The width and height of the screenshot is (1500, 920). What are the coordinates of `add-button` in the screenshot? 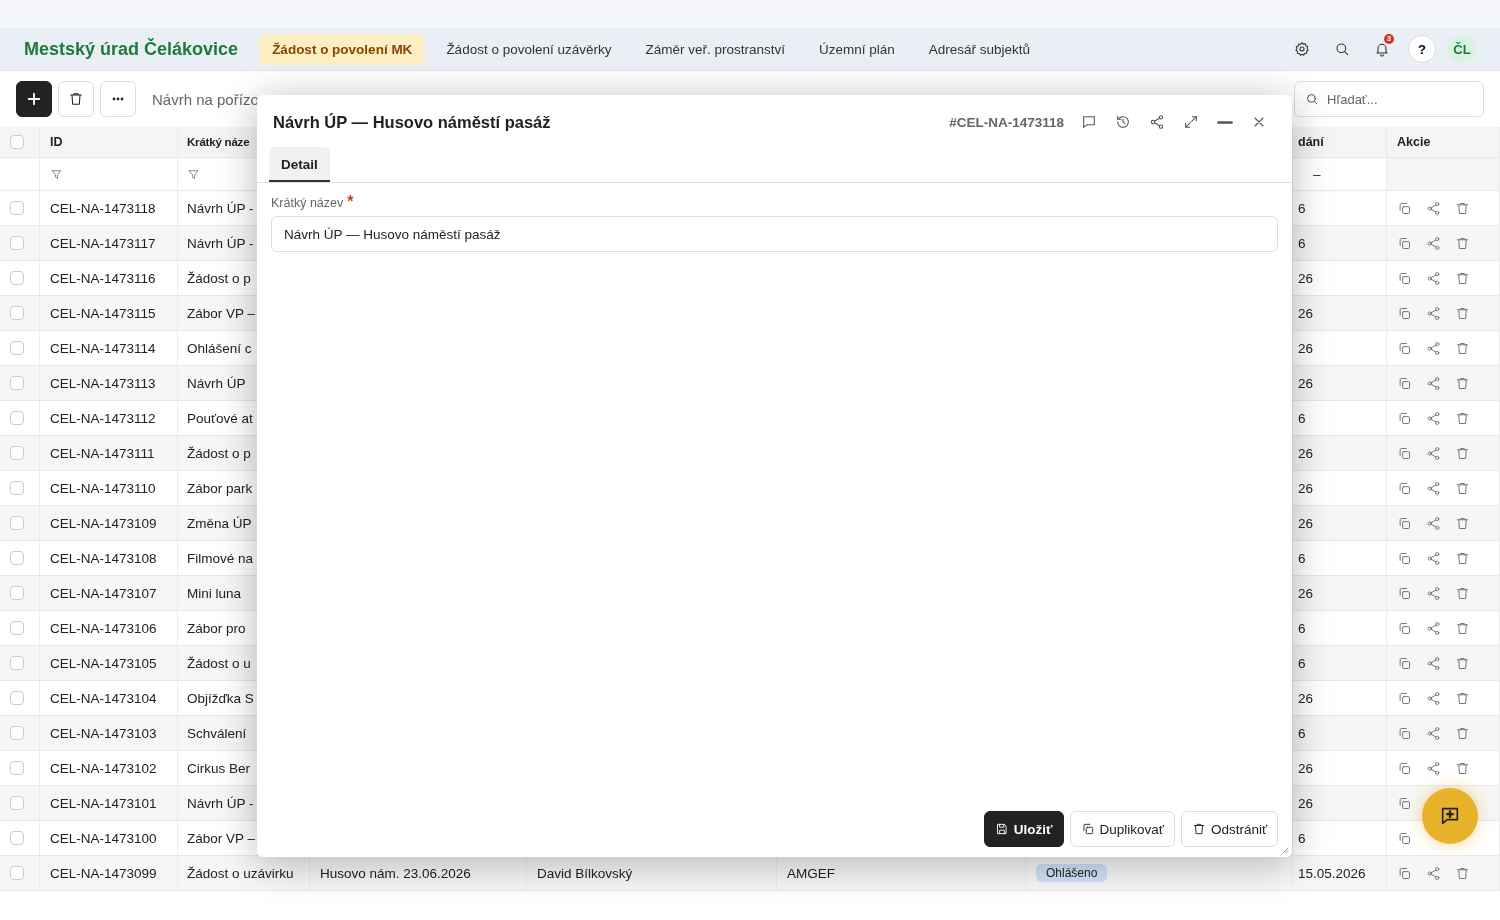 It's located at (34, 99).